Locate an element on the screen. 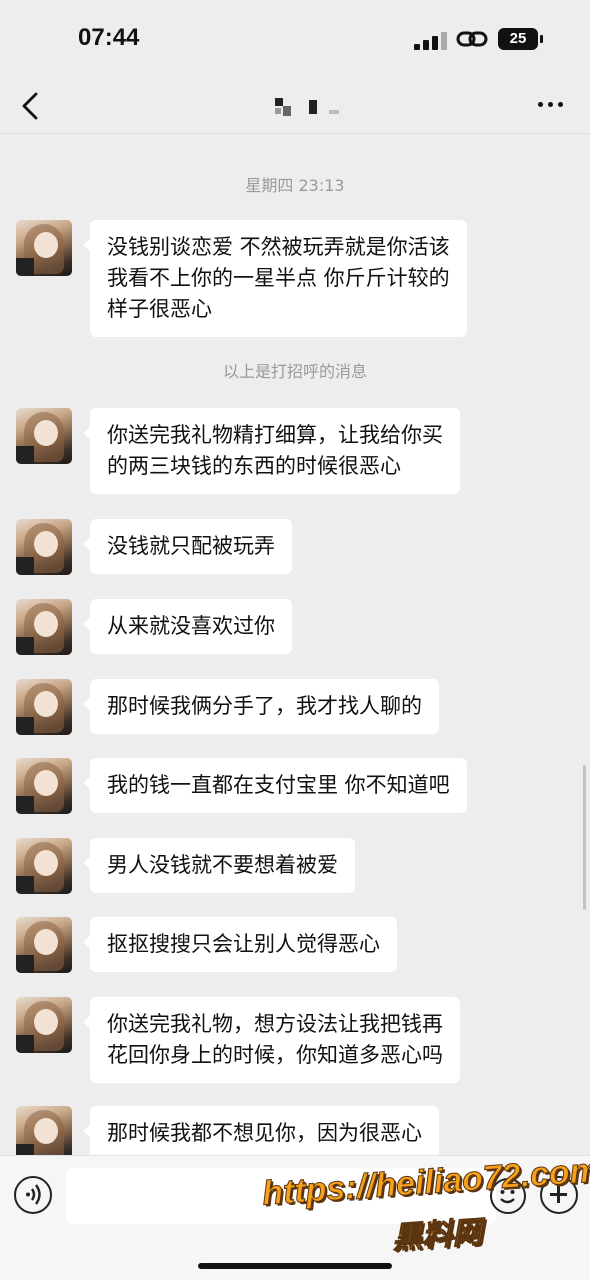 Image resolution: width=590 pixels, height=1280 pixels. battery-icon: 25 is located at coordinates (520, 39).